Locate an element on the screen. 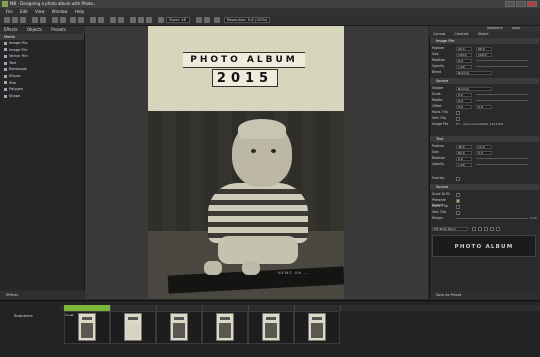 This screenshot has width=540, height=357. album-year: 2015 is located at coordinates (245, 78).